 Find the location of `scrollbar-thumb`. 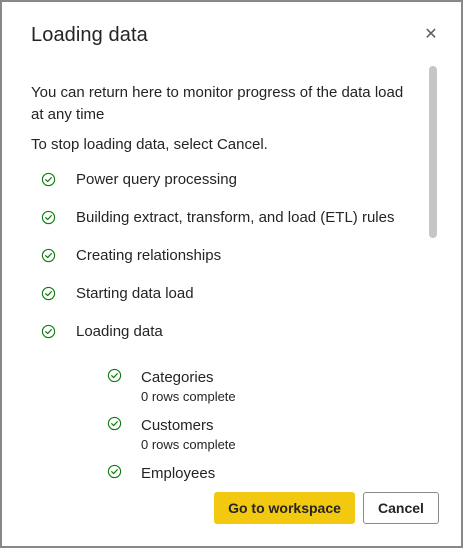

scrollbar-thumb is located at coordinates (433, 152).